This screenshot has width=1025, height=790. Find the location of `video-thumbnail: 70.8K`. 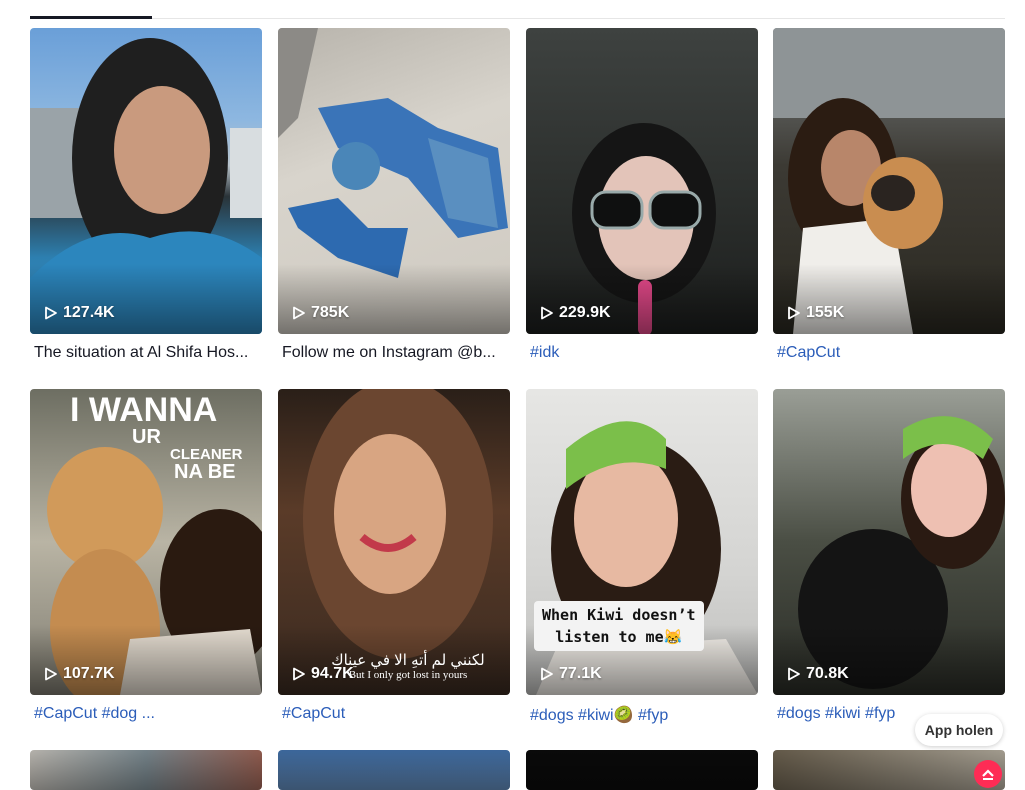

video-thumbnail: 70.8K is located at coordinates (889, 542).